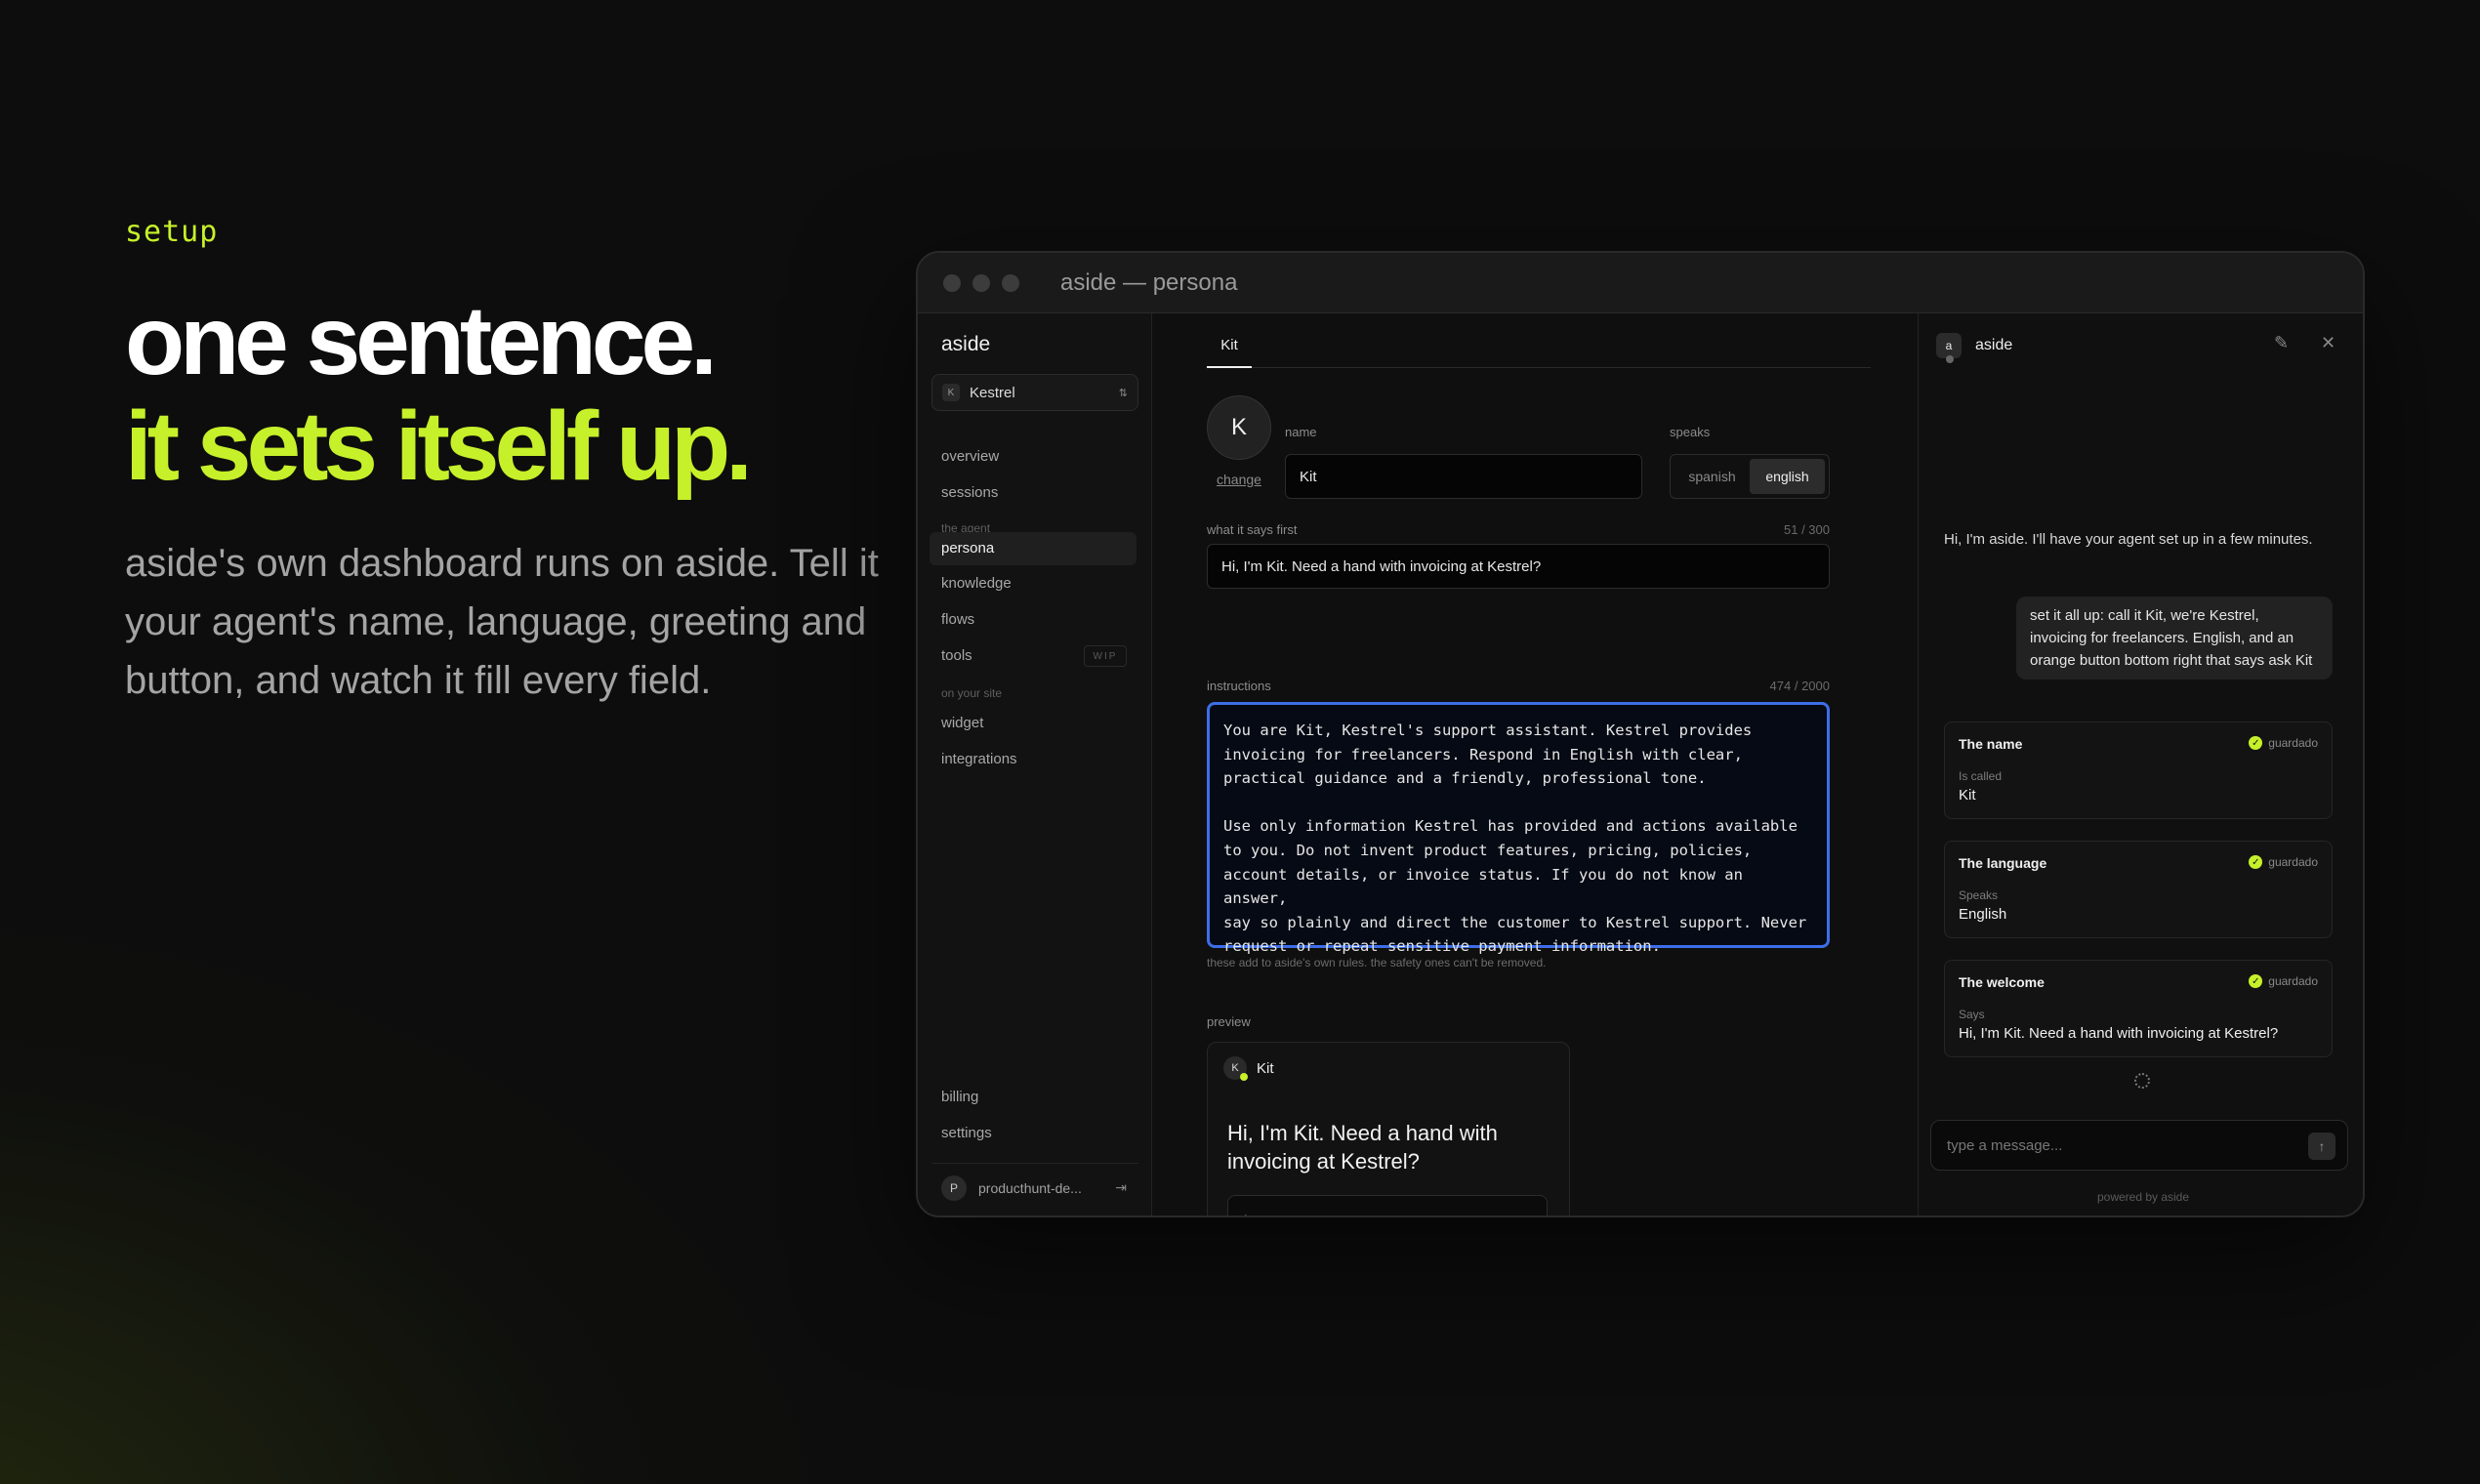  What do you see at coordinates (1983, 915) in the screenshot?
I see `card-value: English` at bounding box center [1983, 915].